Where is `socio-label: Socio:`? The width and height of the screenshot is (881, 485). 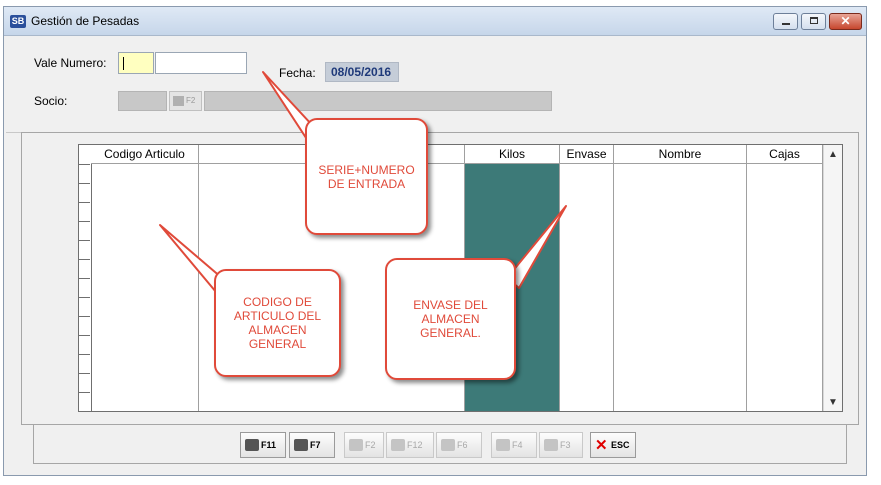 socio-label: Socio: is located at coordinates (51, 101).